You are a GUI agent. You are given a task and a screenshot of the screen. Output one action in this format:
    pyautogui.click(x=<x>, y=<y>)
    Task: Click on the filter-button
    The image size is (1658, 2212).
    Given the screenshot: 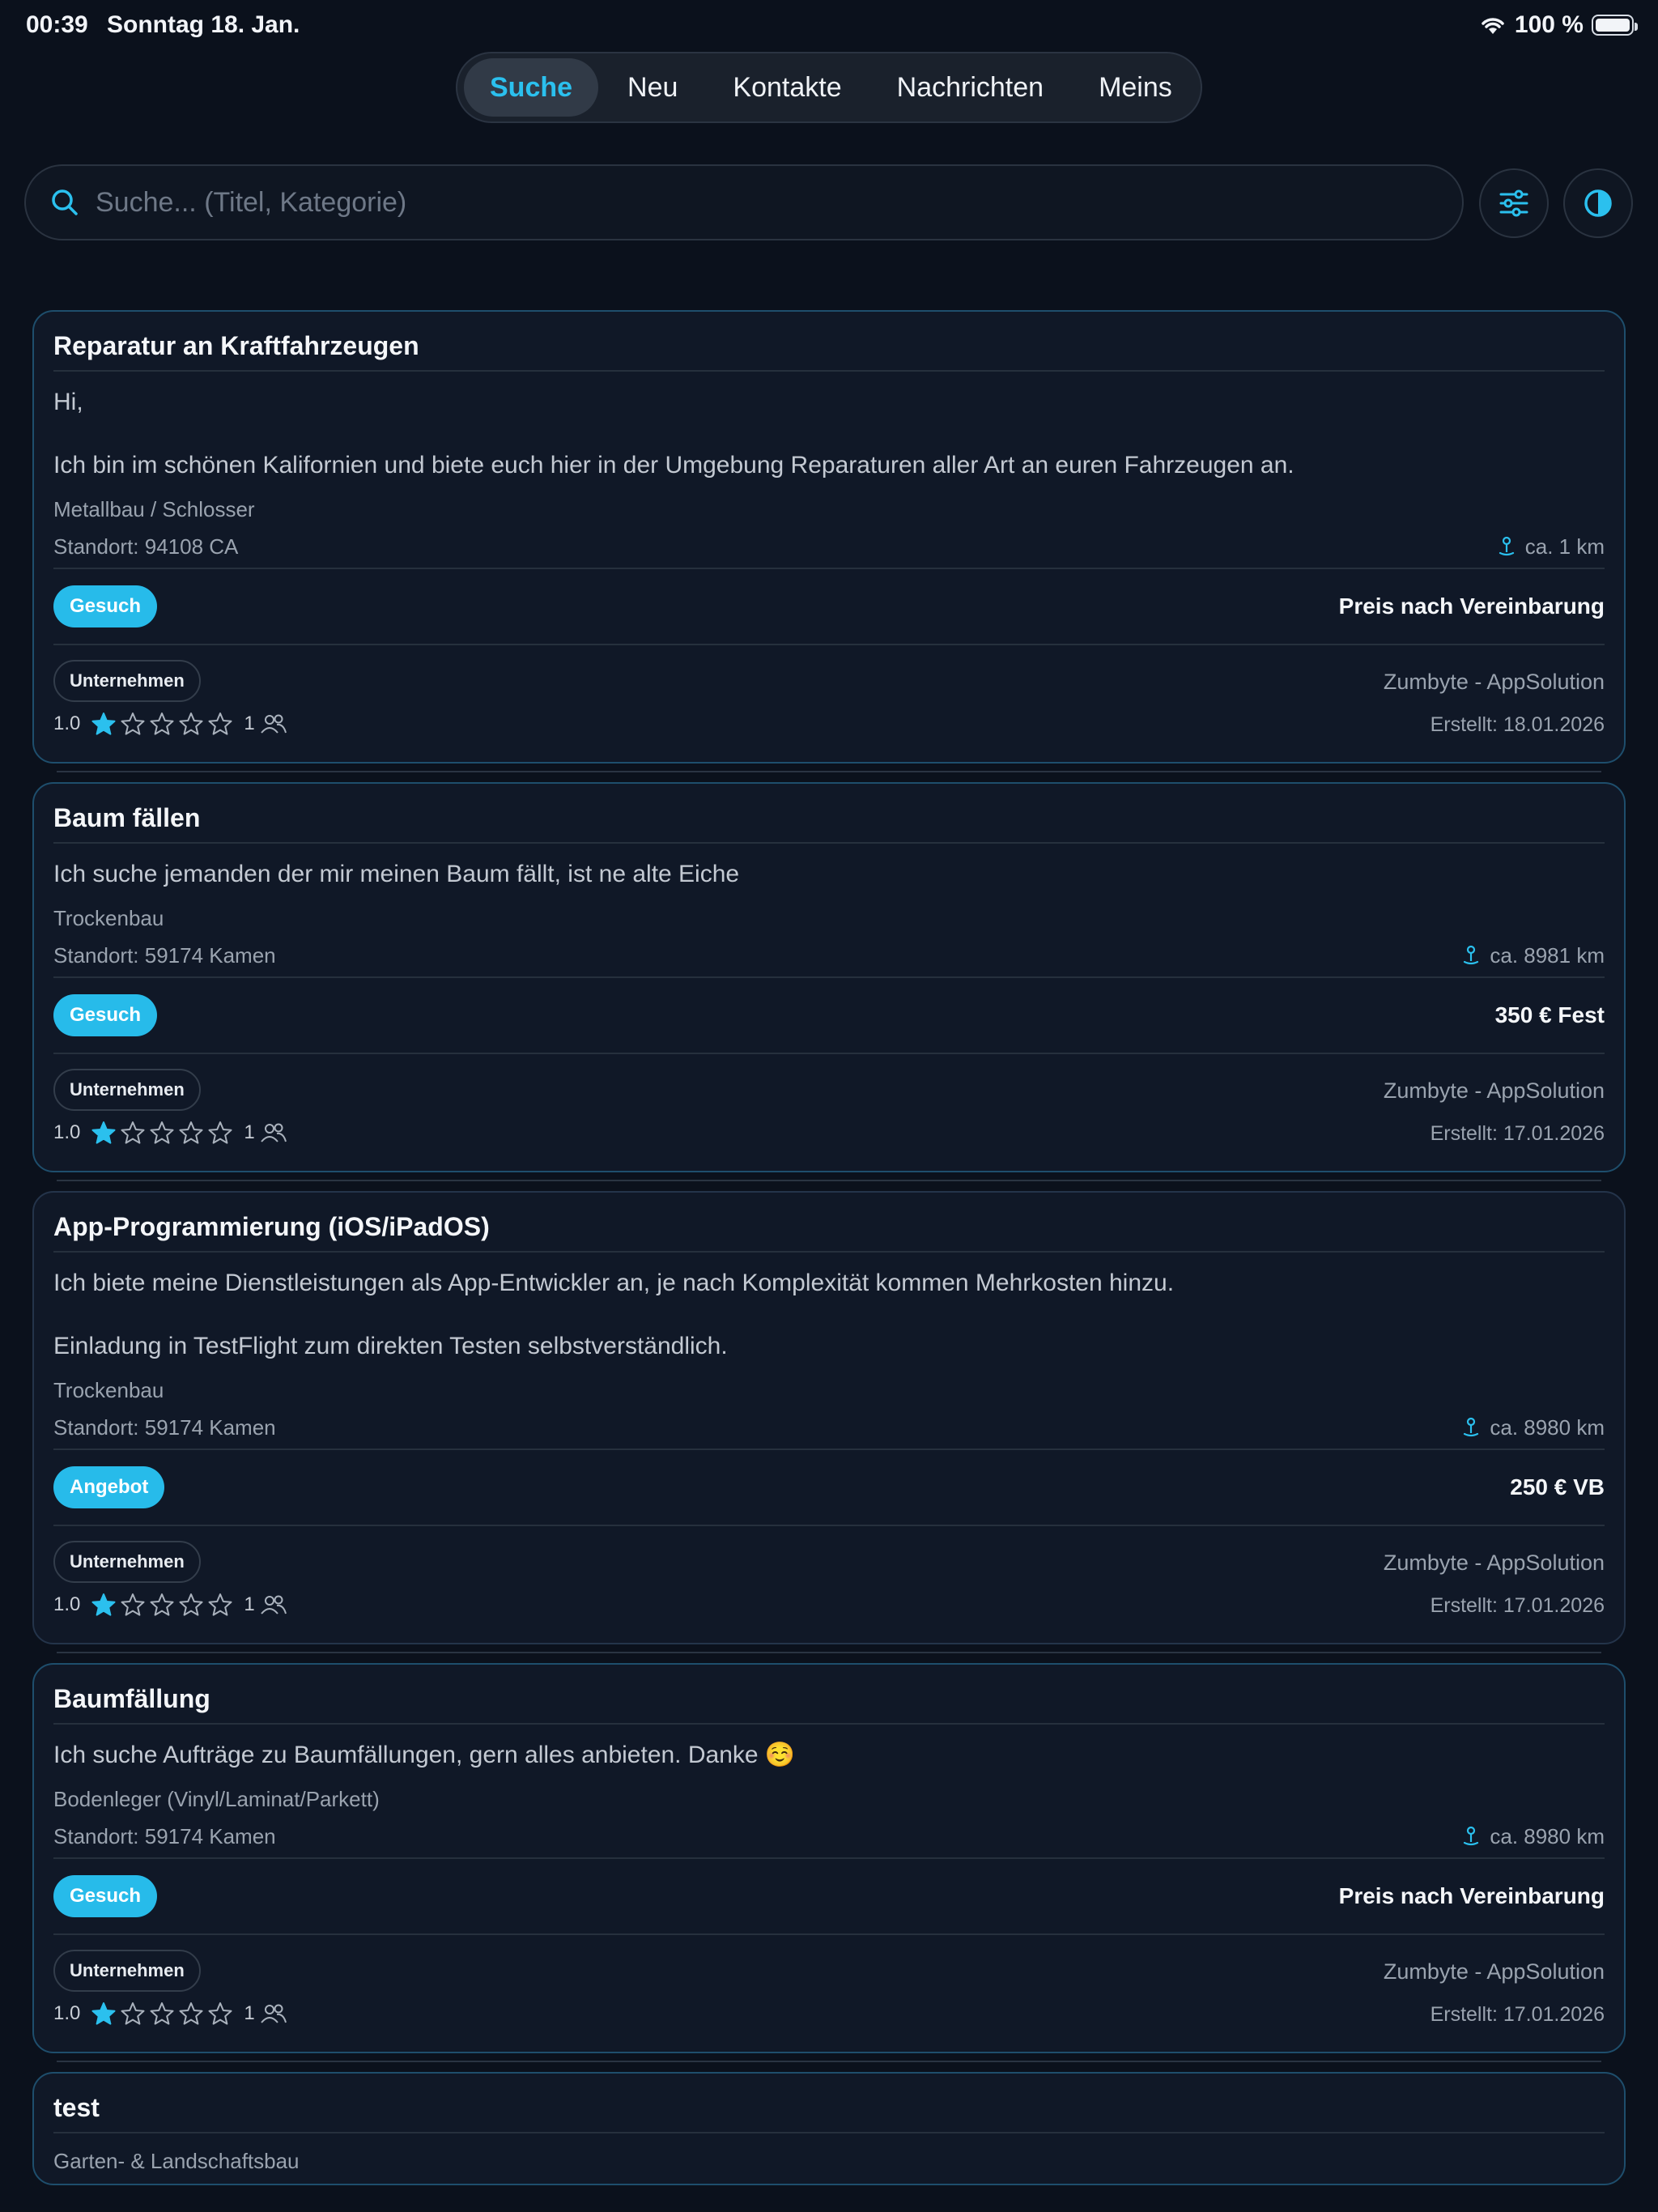 What is the action you would take?
    pyautogui.click(x=1514, y=203)
    